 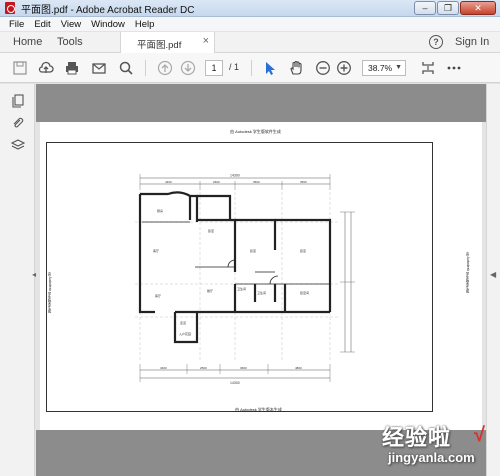 What do you see at coordinates (50, 293) in the screenshot?
I see `sheet-side-text-left: 由 Autodesk 学生版本生成` at bounding box center [50, 293].